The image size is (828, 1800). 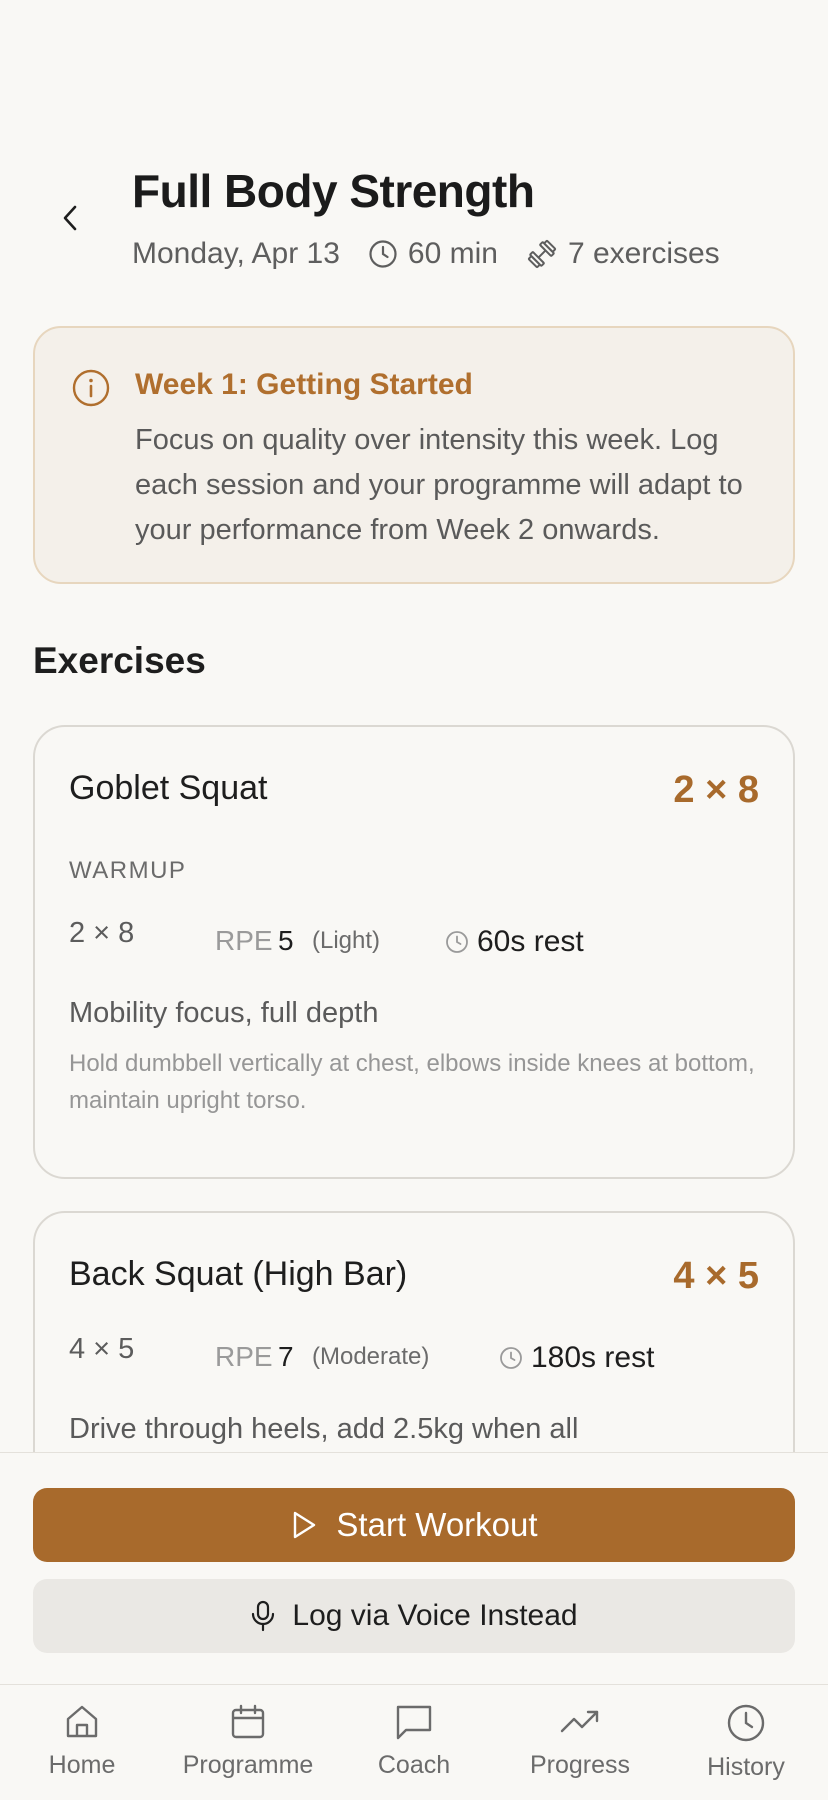 What do you see at coordinates (82, 1721) in the screenshot?
I see `home-icon` at bounding box center [82, 1721].